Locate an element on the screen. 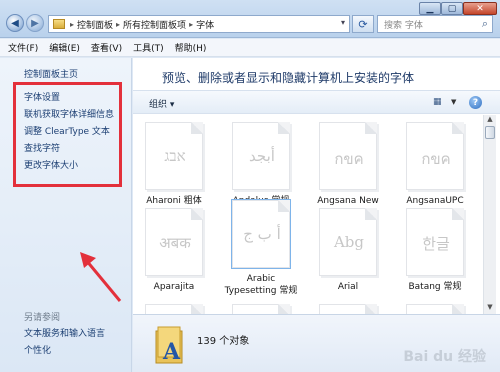 The image size is (500, 372). forward-arrow-icon: ▶ is located at coordinates (35, 23).